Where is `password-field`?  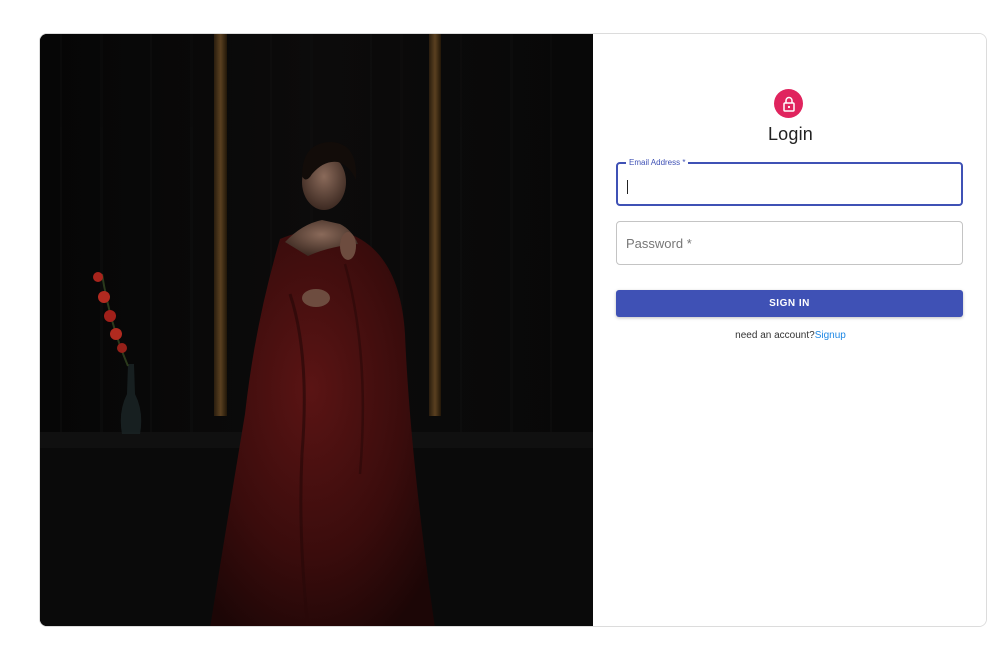 password-field is located at coordinates (789, 243).